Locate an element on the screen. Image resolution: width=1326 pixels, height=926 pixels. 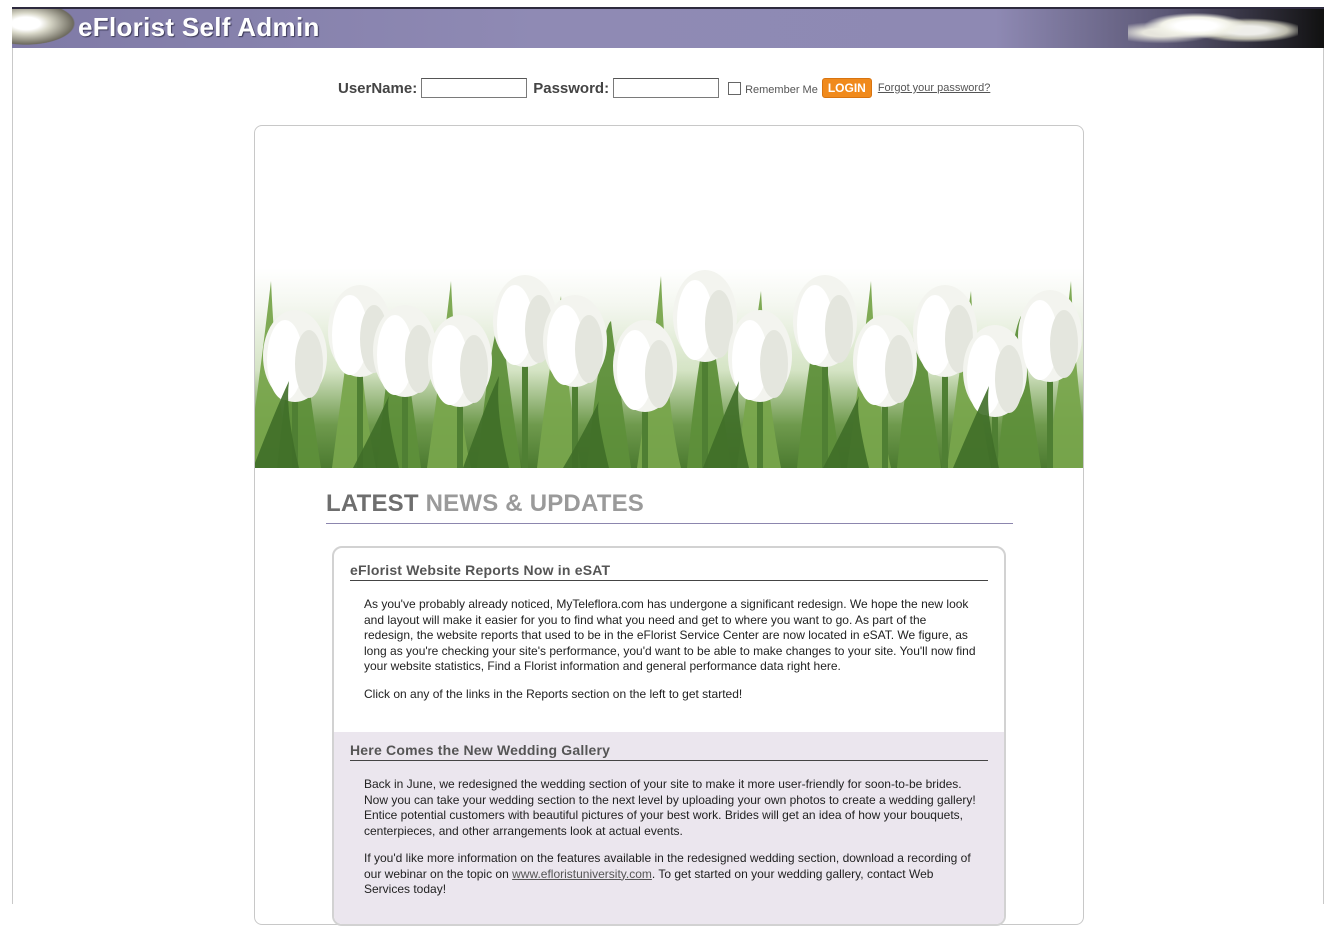
remember-me-checkbox is located at coordinates (735, 88).